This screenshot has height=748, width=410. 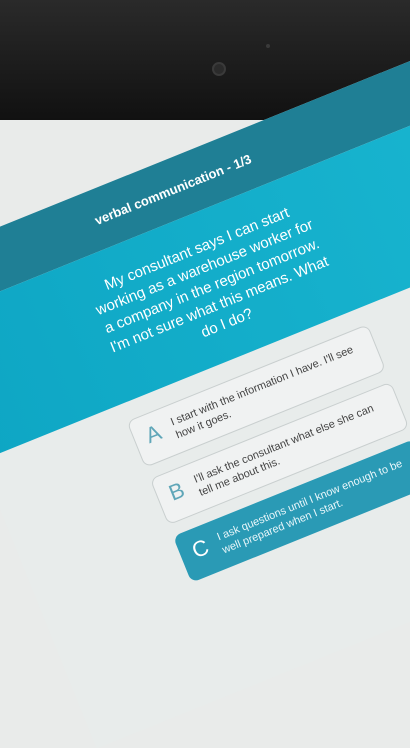 I want to click on camera-indicator-icon, so click(x=268, y=46).